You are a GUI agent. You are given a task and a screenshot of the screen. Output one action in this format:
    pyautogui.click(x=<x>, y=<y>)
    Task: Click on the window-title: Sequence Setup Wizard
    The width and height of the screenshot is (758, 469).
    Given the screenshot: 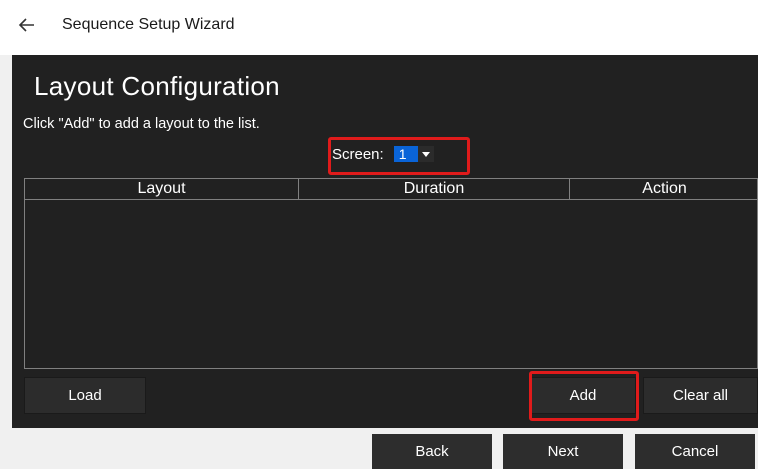 What is the action you would take?
    pyautogui.click(x=148, y=24)
    